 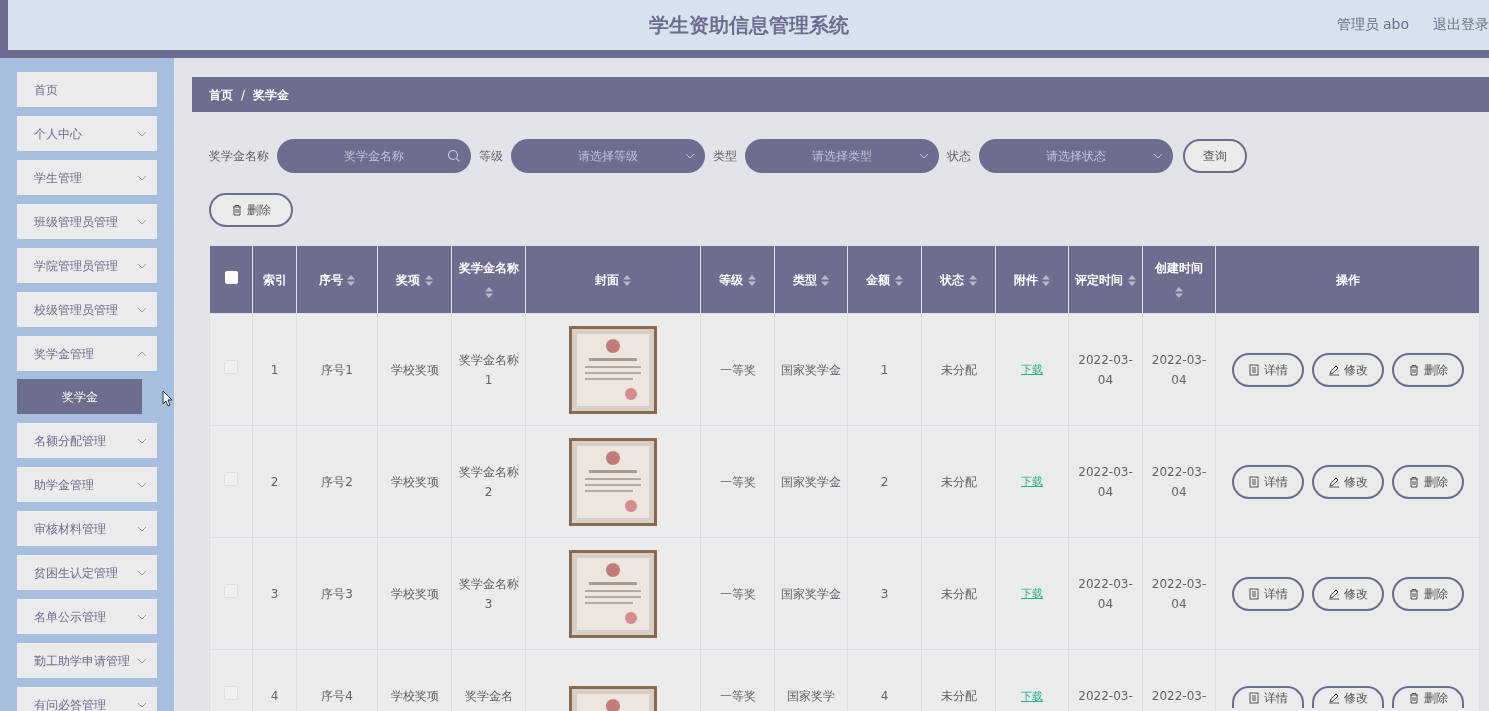 I want to click on sidebar-item: 班级管理员管理, so click(x=87, y=221).